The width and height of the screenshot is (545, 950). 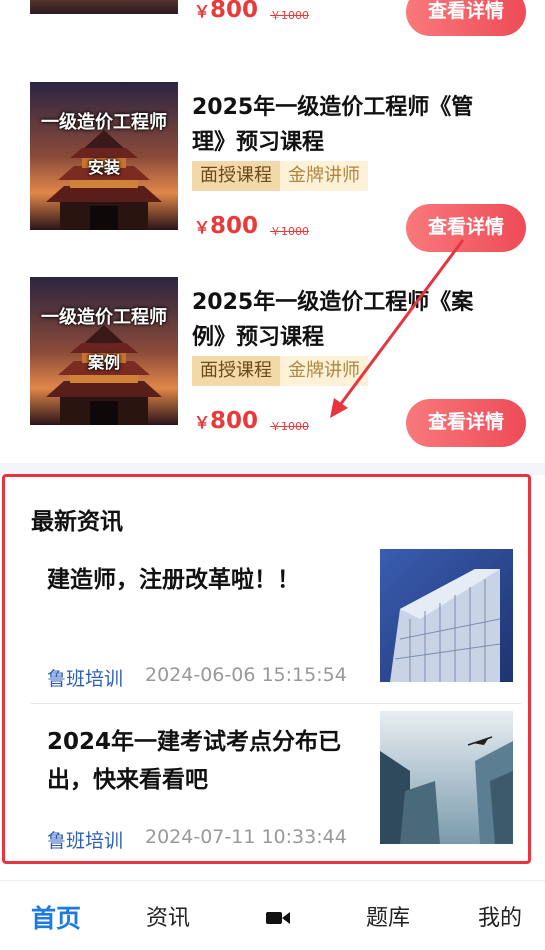 I want to click on course-title: 2025年一级造价工程师《管理》预习课程, so click(x=347, y=125).